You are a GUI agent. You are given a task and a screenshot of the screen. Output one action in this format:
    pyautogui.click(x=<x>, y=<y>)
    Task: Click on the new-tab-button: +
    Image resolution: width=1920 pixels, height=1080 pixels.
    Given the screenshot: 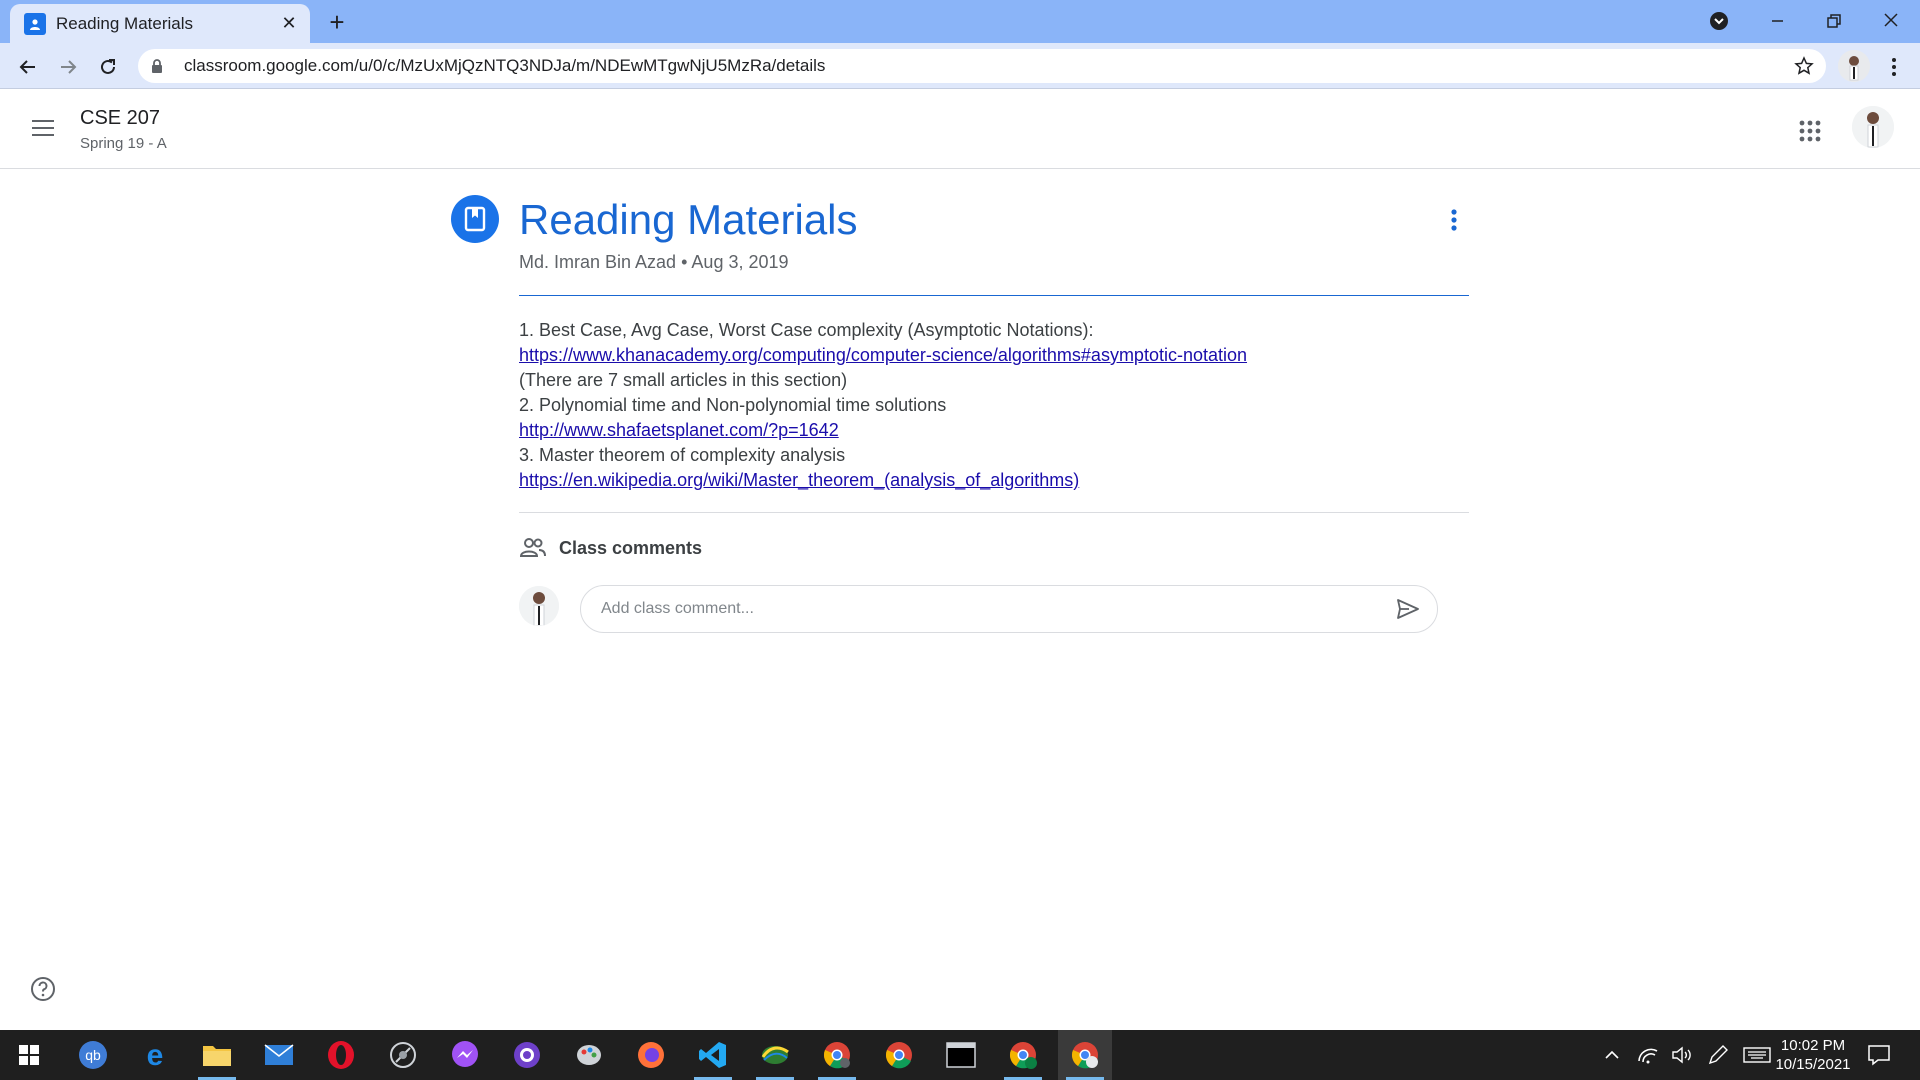 What is the action you would take?
    pyautogui.click(x=337, y=23)
    